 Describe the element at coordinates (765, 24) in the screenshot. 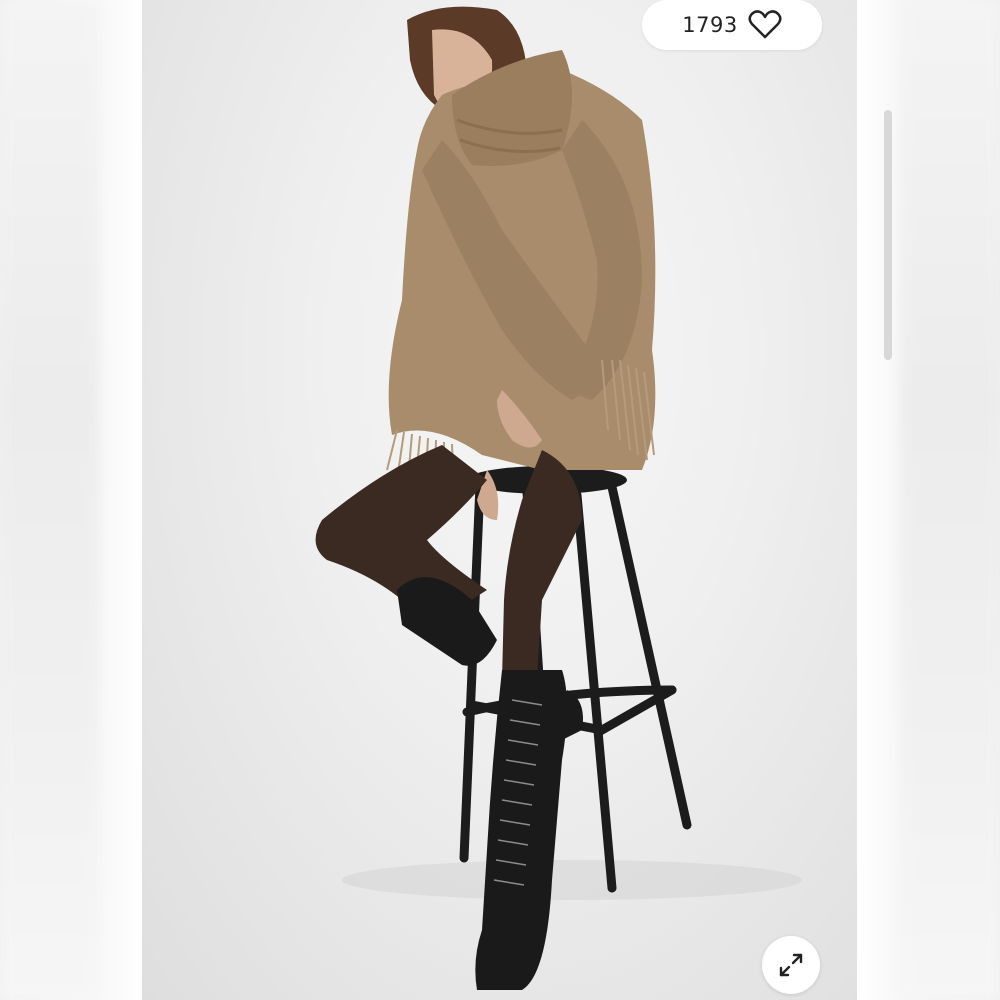

I see `heart-outline-icon` at that location.